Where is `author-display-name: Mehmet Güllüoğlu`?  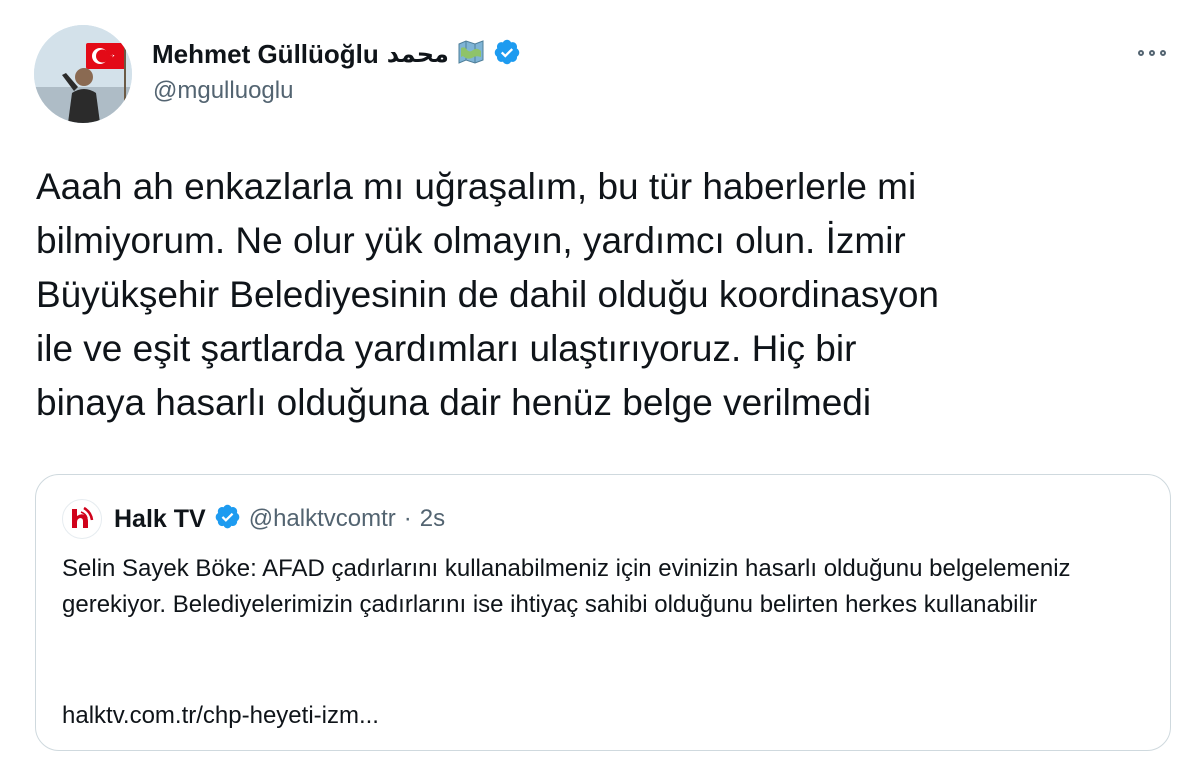 author-display-name: Mehmet Güllüoğlu is located at coordinates (265, 54).